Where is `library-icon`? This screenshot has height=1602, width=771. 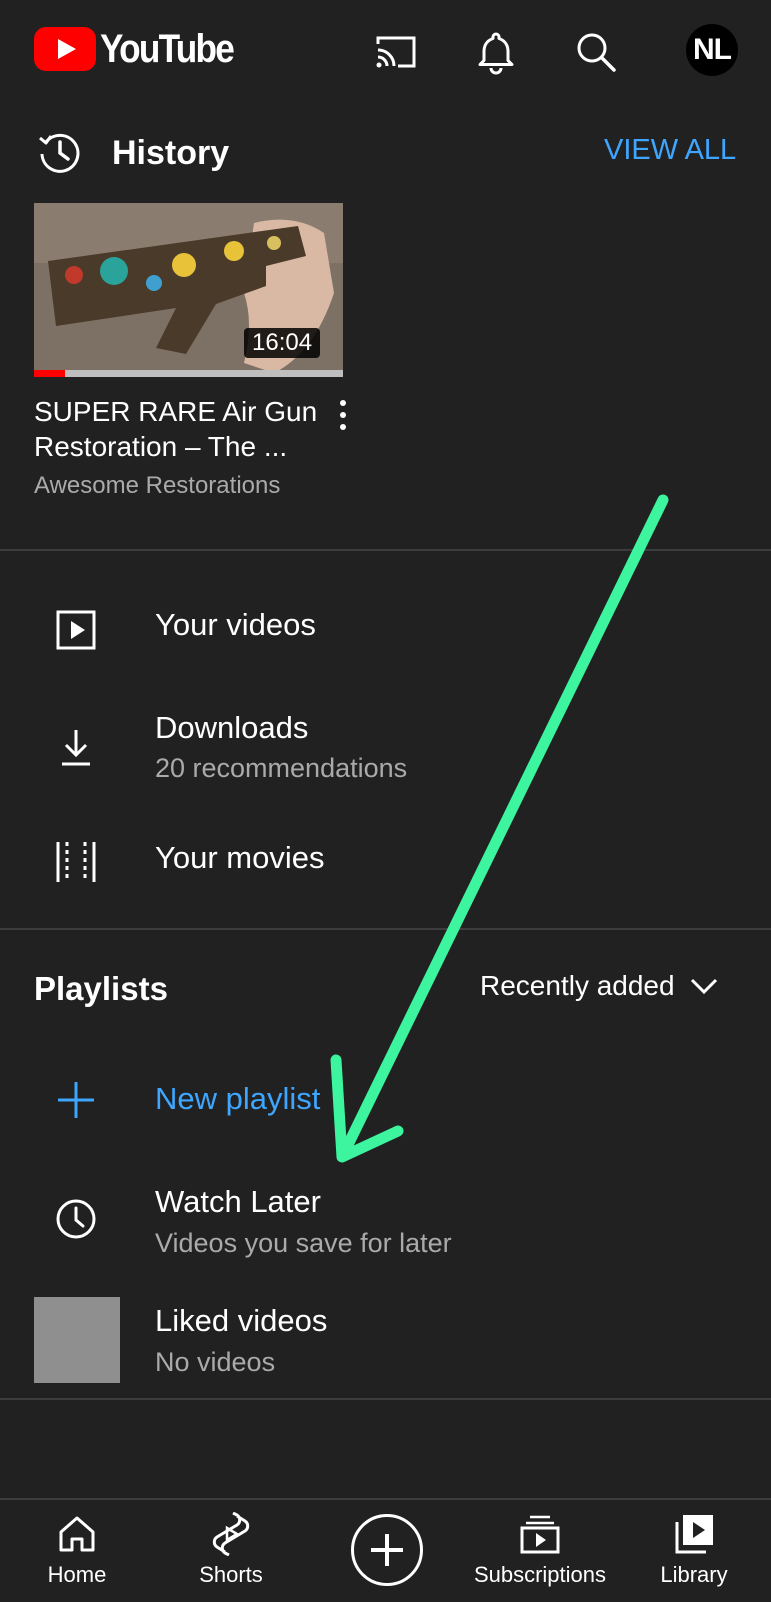 library-icon is located at coordinates (694, 1534).